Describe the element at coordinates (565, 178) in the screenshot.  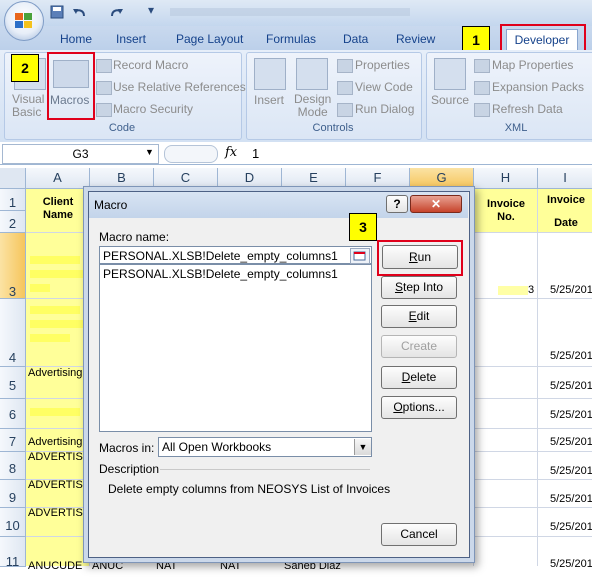
I see `column-header-i: I` at that location.